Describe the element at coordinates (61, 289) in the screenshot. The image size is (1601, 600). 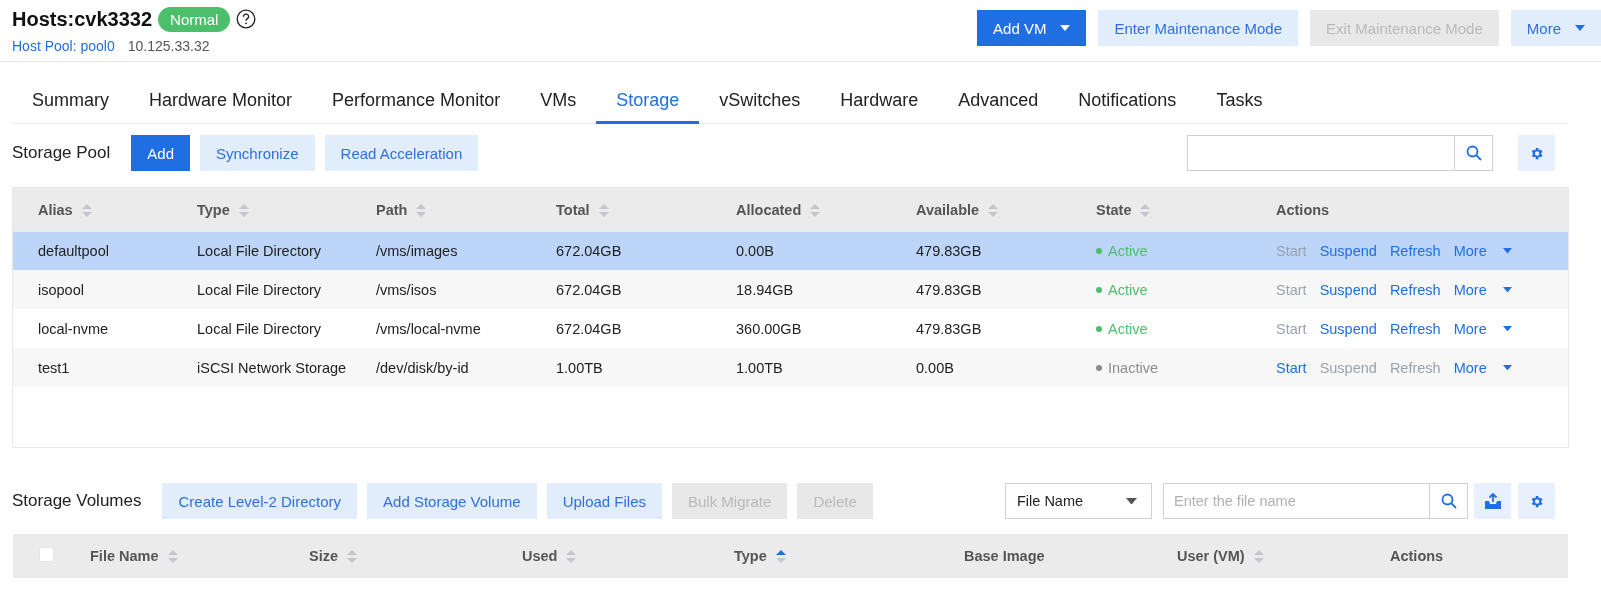
I see `table-cell-text: isopool` at that location.